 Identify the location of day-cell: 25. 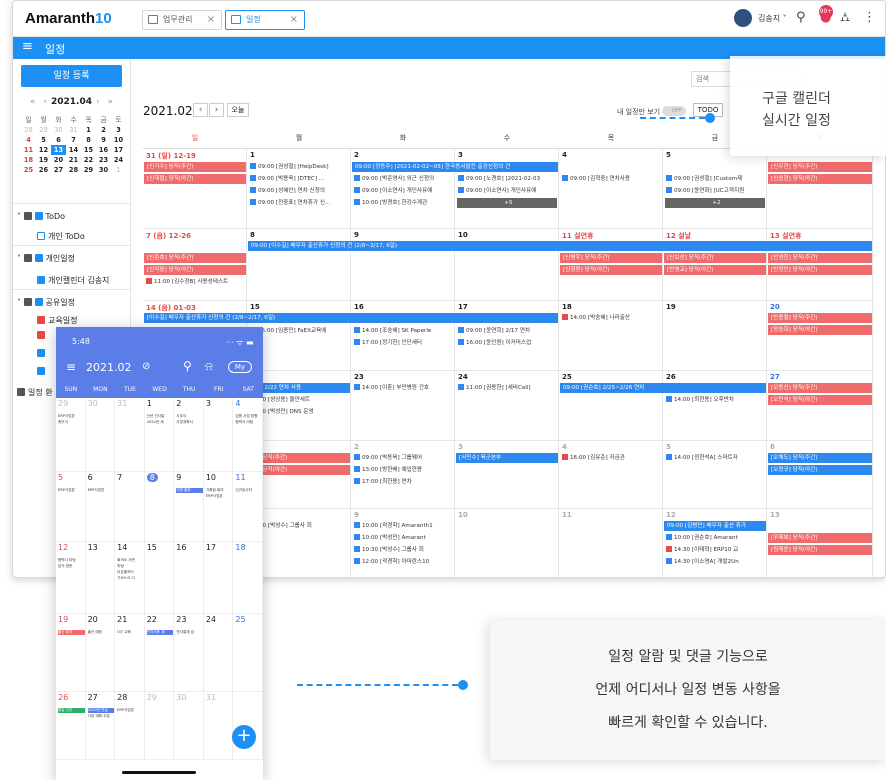
(611, 406).